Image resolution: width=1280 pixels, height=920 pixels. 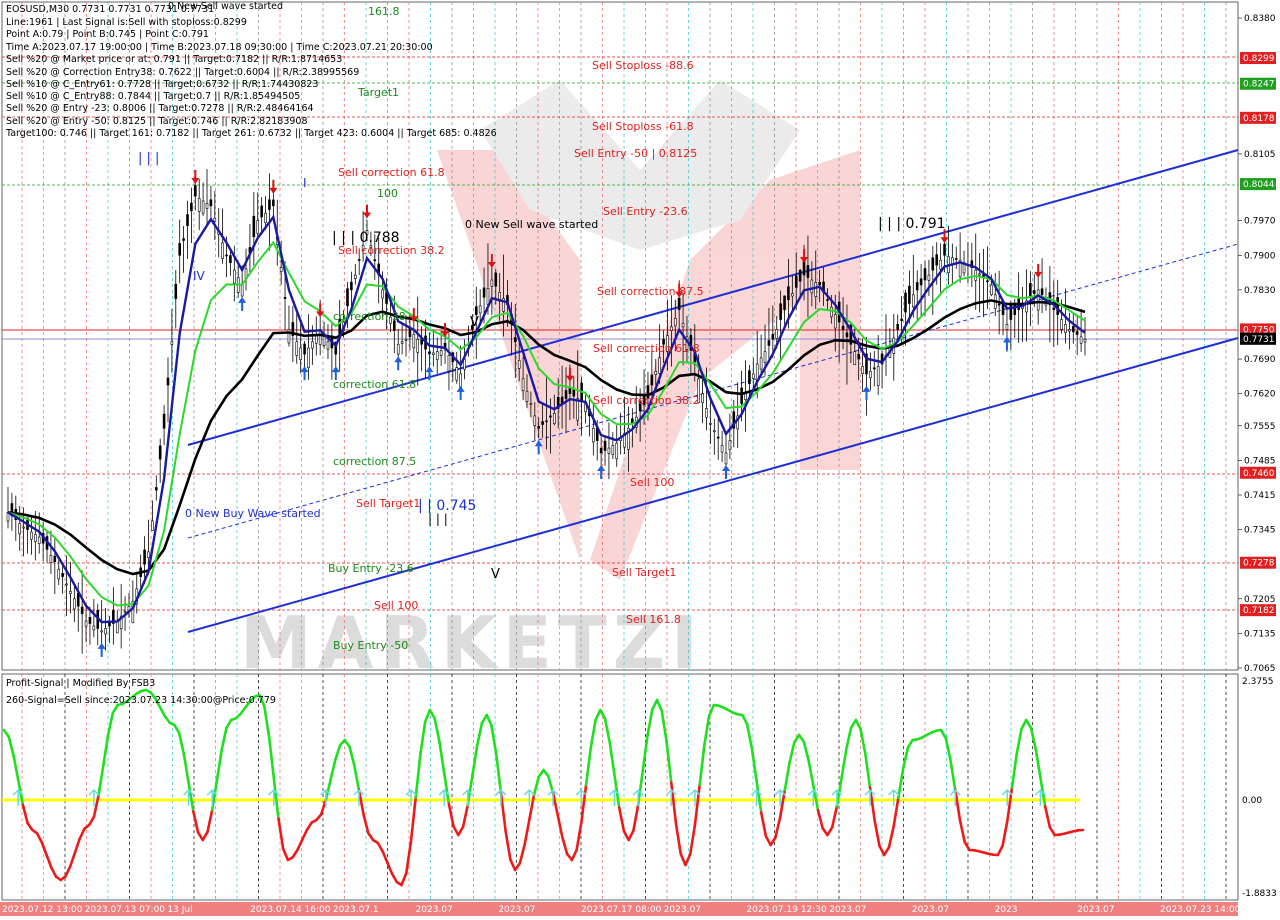 What do you see at coordinates (356, 910) in the screenshot?
I see `x-tick-label: 2023.07.1` at bounding box center [356, 910].